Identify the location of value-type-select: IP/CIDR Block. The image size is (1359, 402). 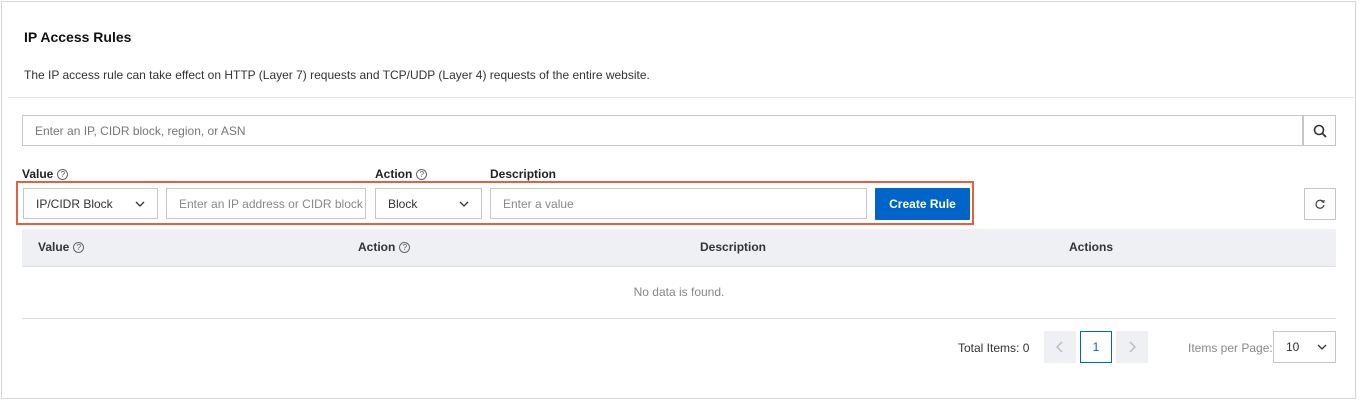
(90, 203).